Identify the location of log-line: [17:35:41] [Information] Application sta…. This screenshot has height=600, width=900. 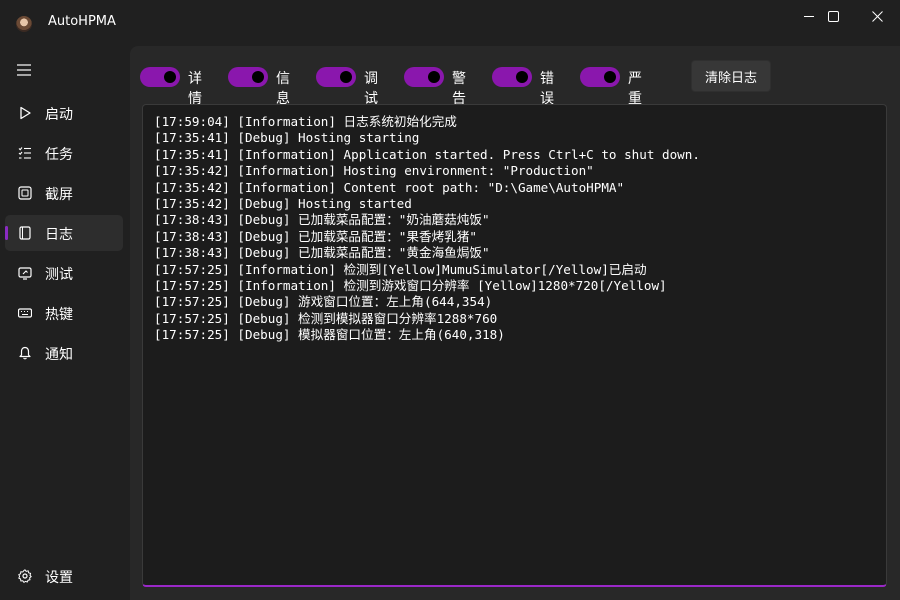
(427, 154).